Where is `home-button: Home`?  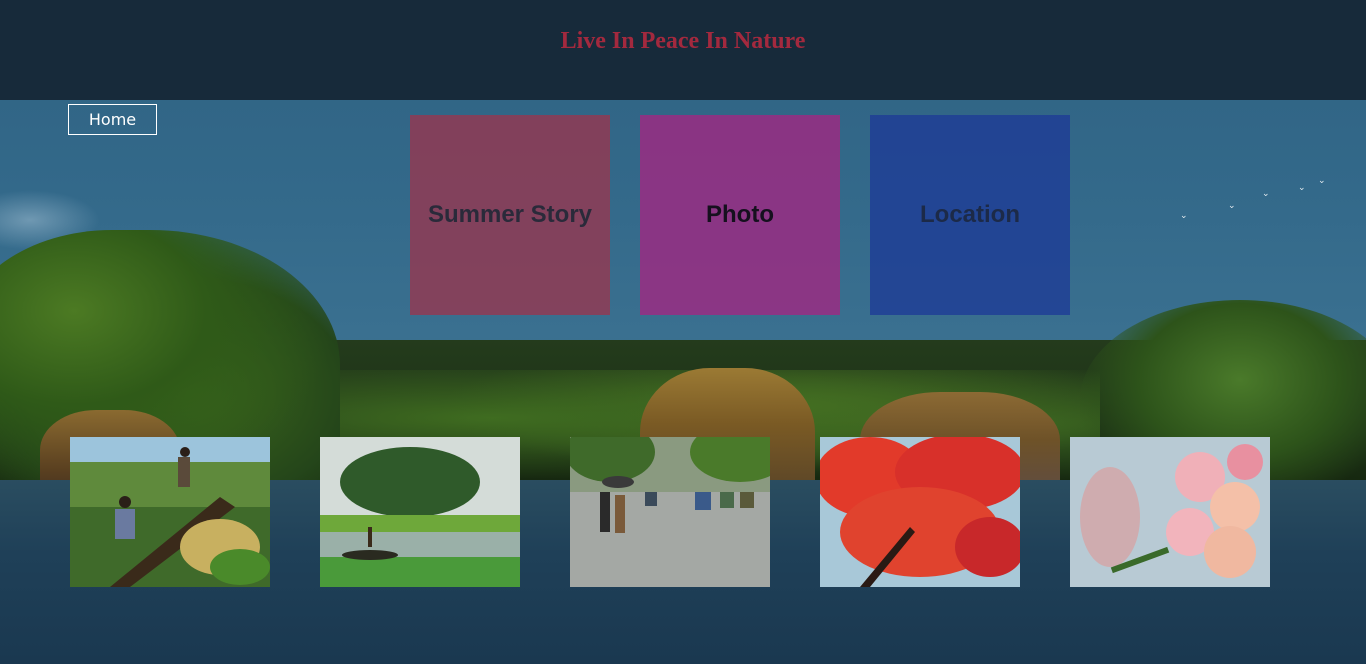 home-button: Home is located at coordinates (112, 119).